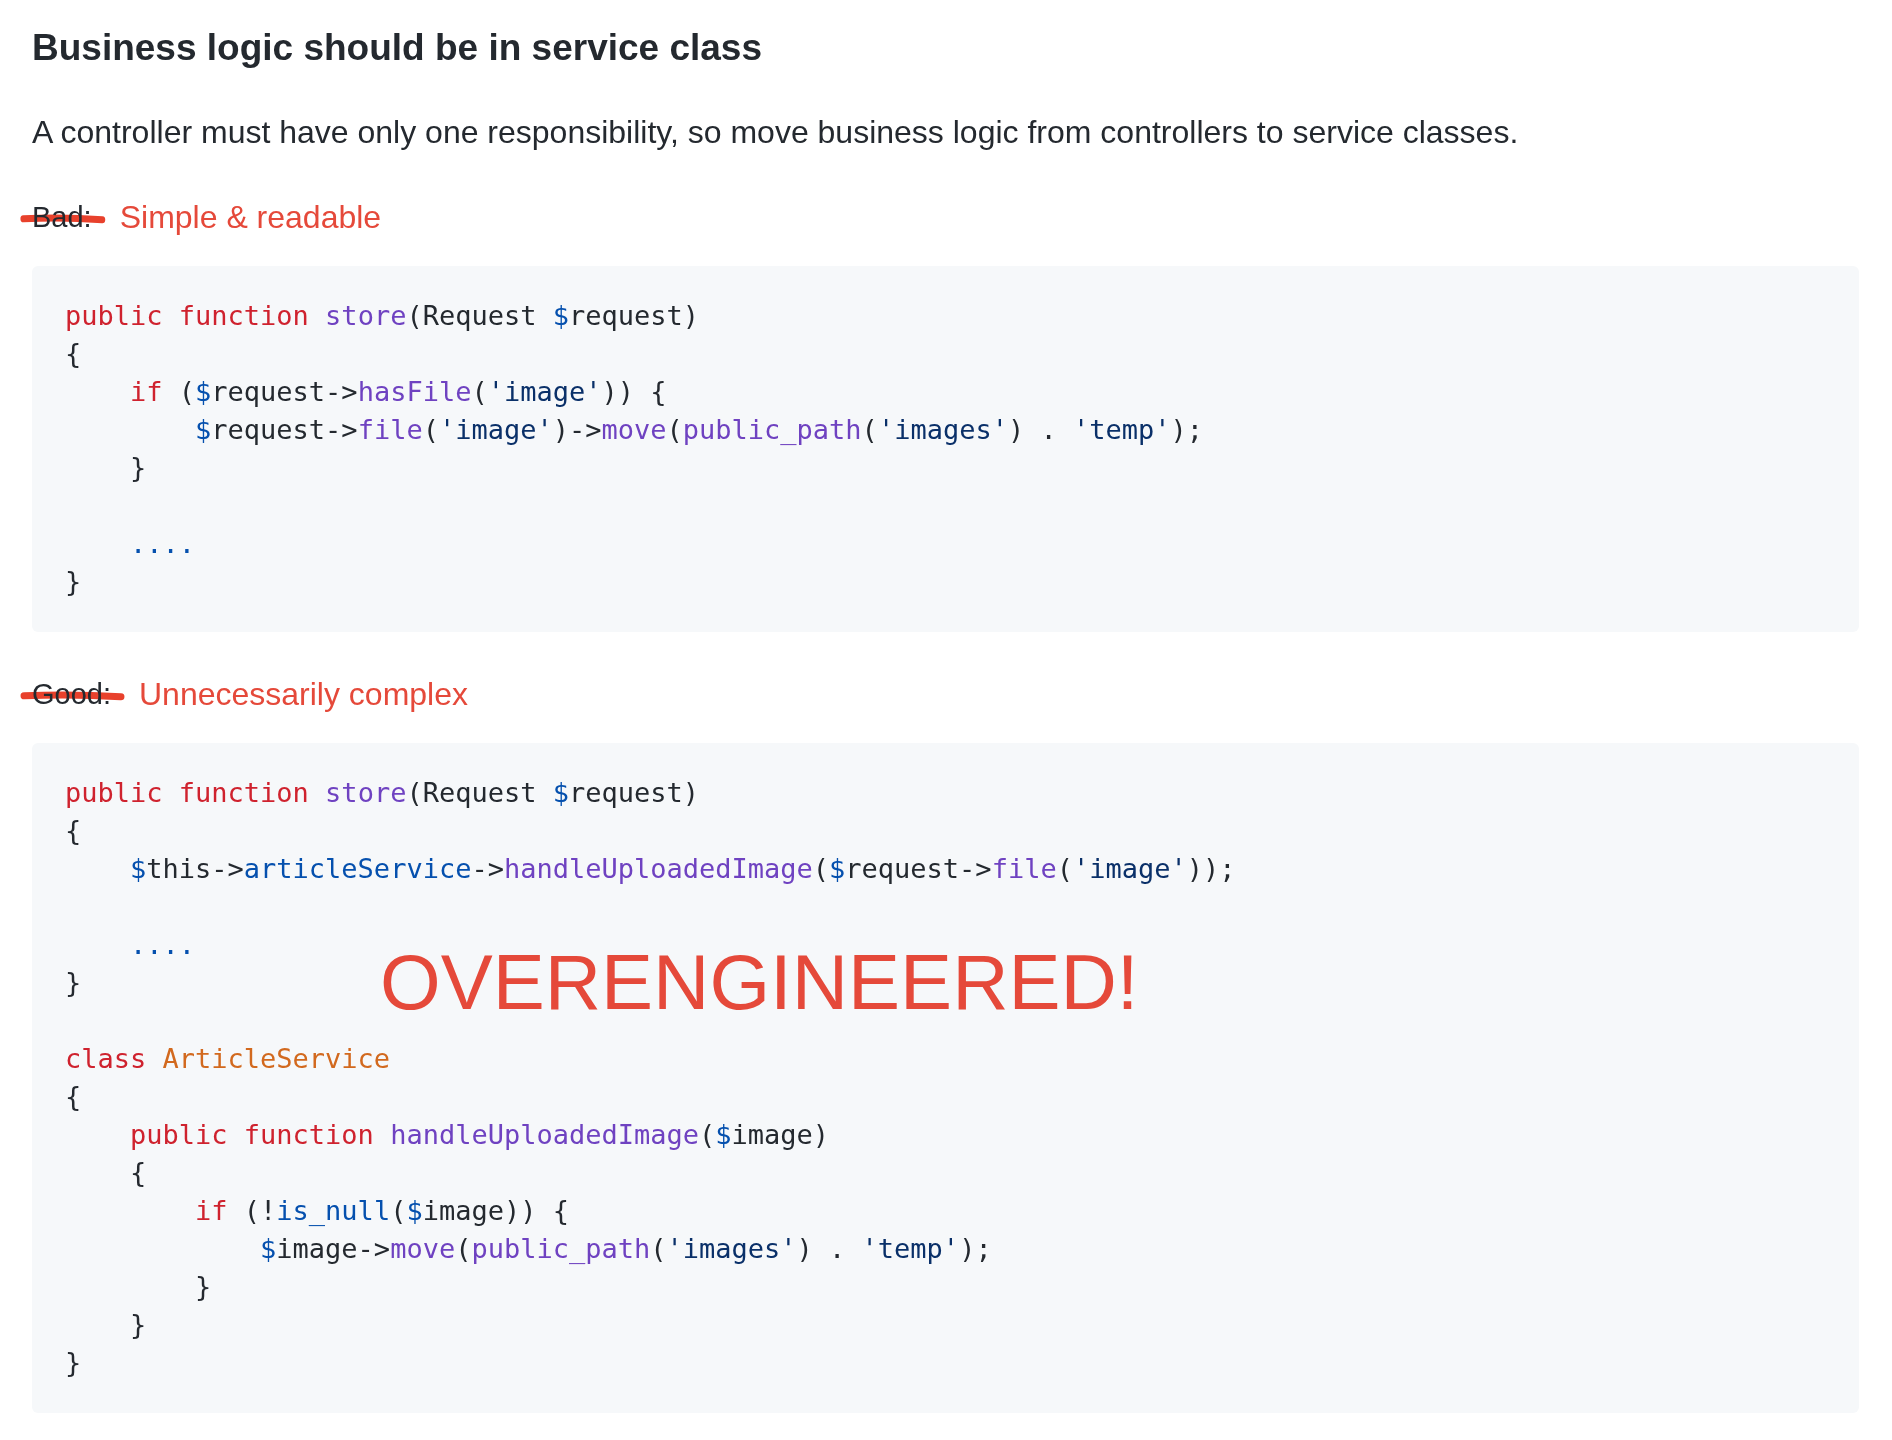 This screenshot has height=1440, width=1892. I want to click on overlay-annotation: OVERENGINEERED!, so click(759, 981).